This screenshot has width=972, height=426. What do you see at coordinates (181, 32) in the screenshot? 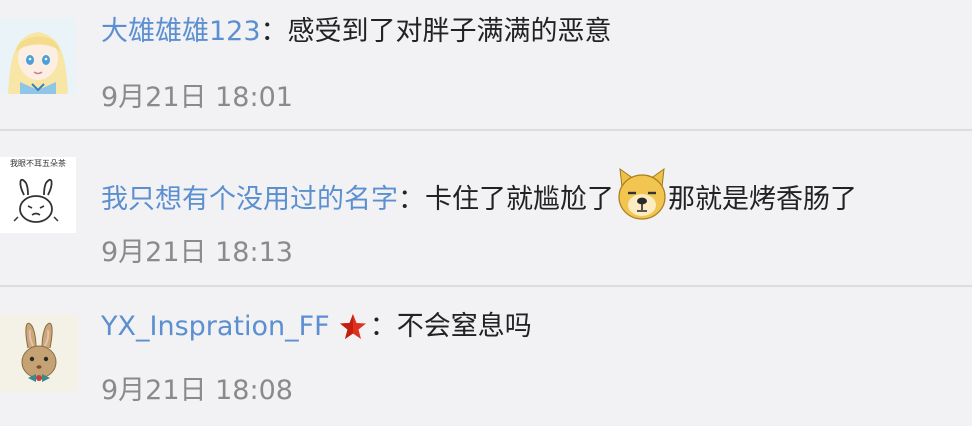
I see `username-link: 大雄雄雄123` at bounding box center [181, 32].